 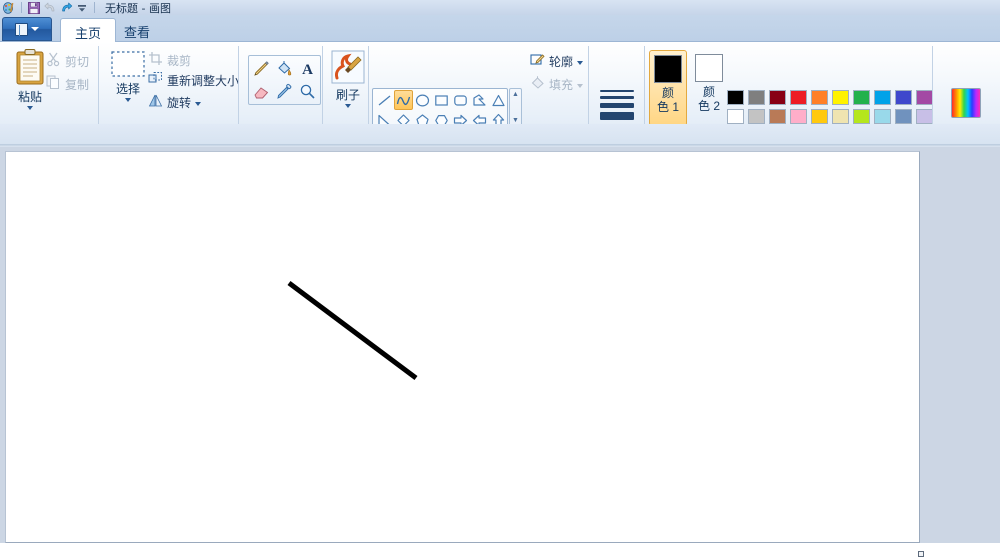 I want to click on resize-icon, so click(x=155, y=80).